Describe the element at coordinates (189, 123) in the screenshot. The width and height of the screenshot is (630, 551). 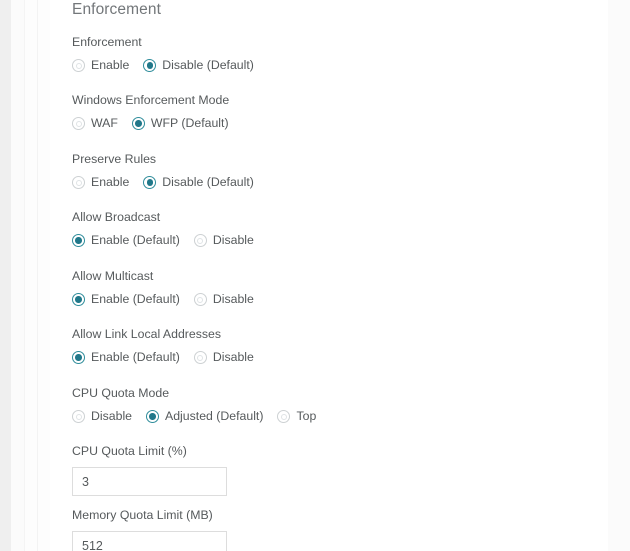
I see `radio-option-label: WFP (Default)` at that location.